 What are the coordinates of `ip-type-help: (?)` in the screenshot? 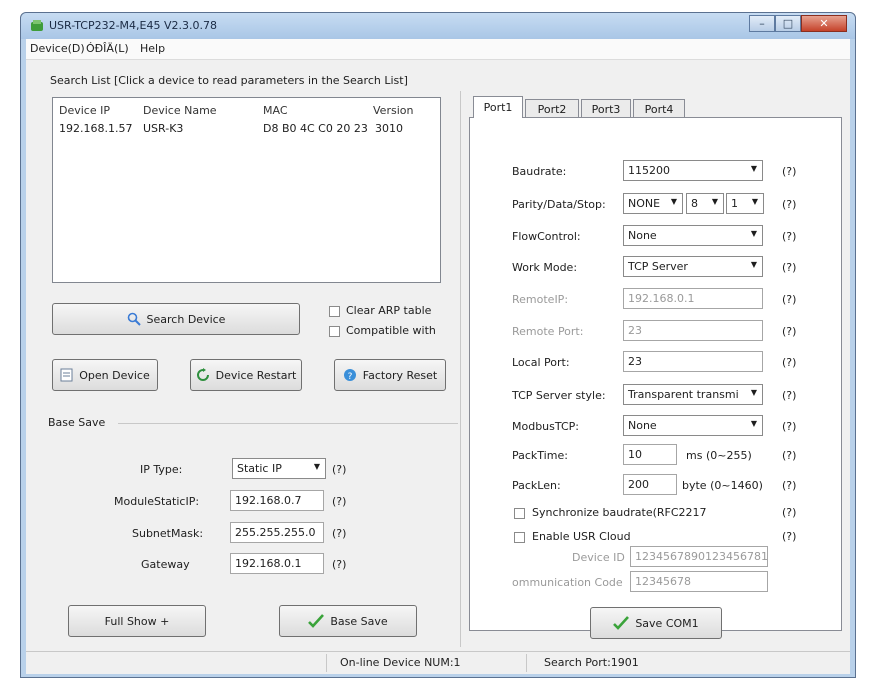 It's located at (339, 469).